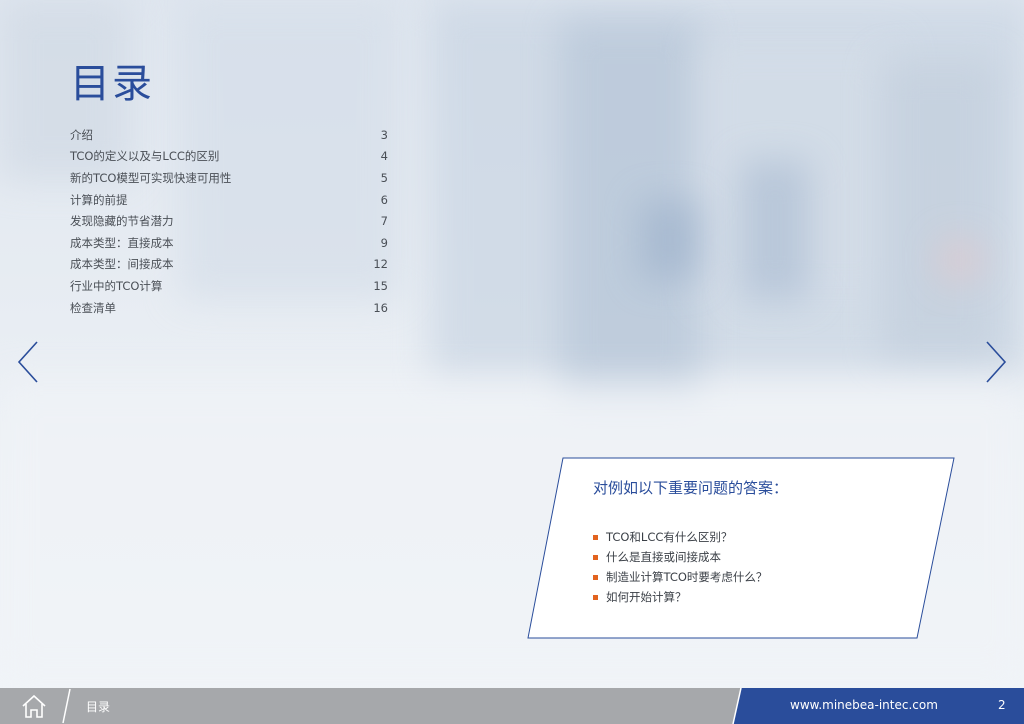  I want to click on chevron-left-icon, so click(27, 362).